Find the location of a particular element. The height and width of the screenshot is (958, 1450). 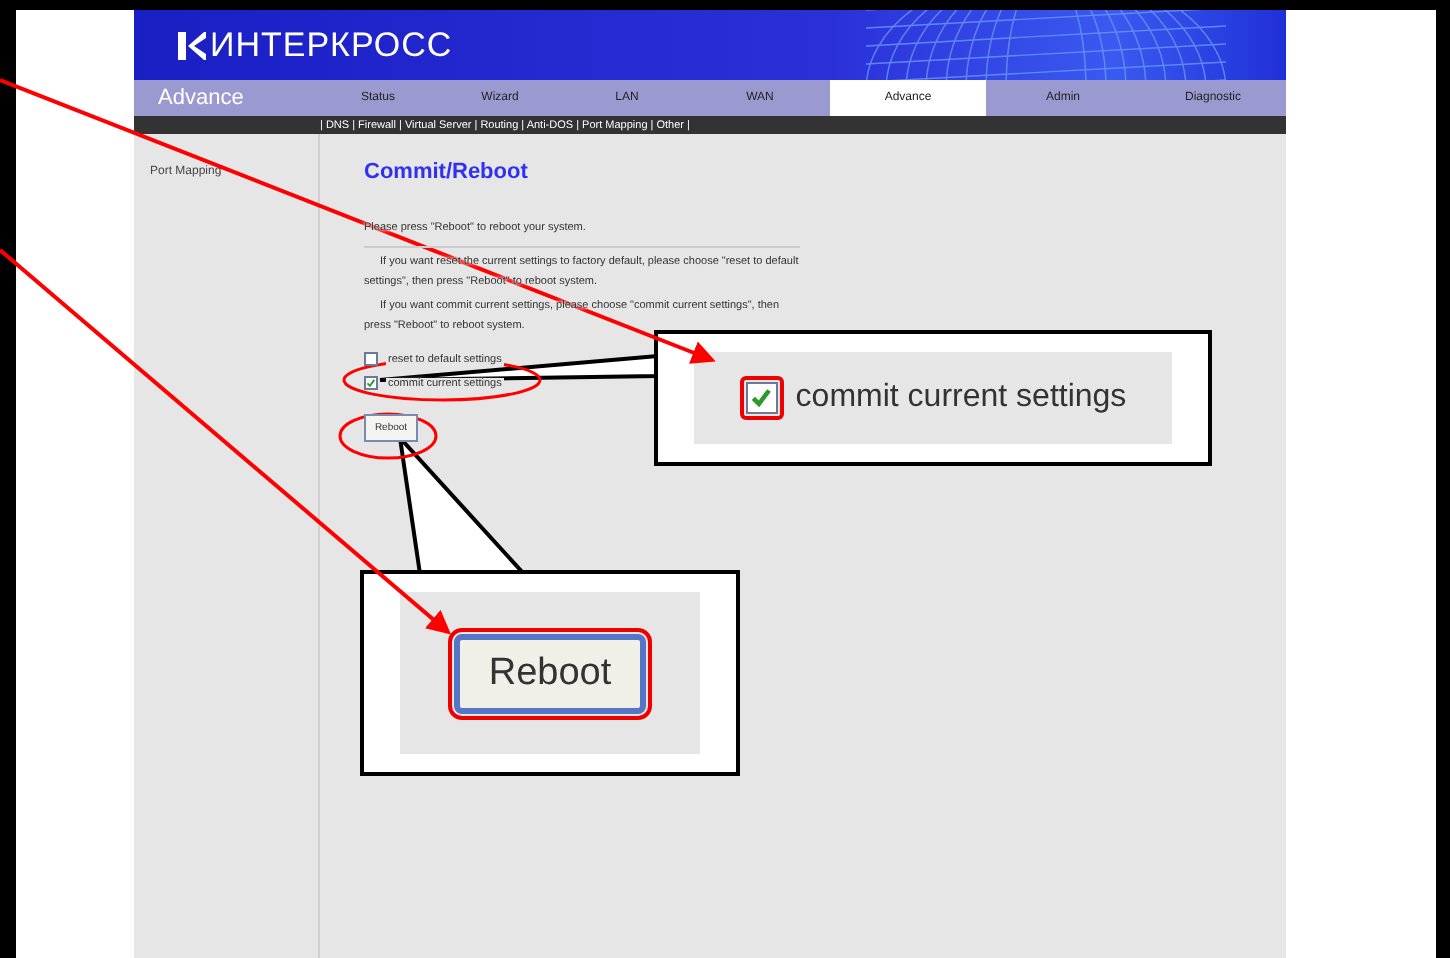

highlight-ring is located at coordinates (388, 436).